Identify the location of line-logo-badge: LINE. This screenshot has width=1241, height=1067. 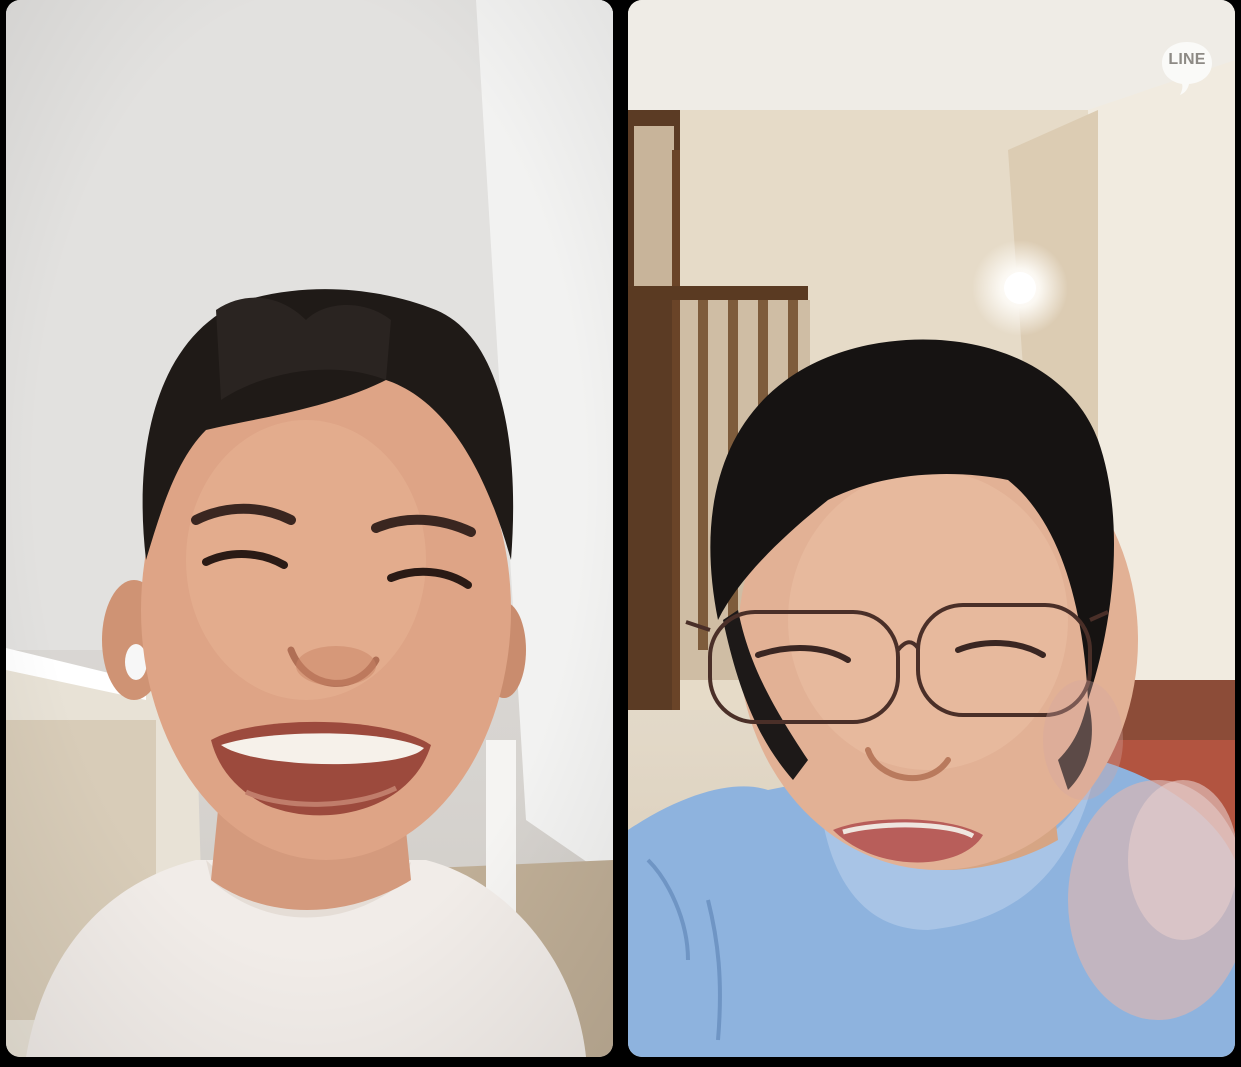
(1187, 67).